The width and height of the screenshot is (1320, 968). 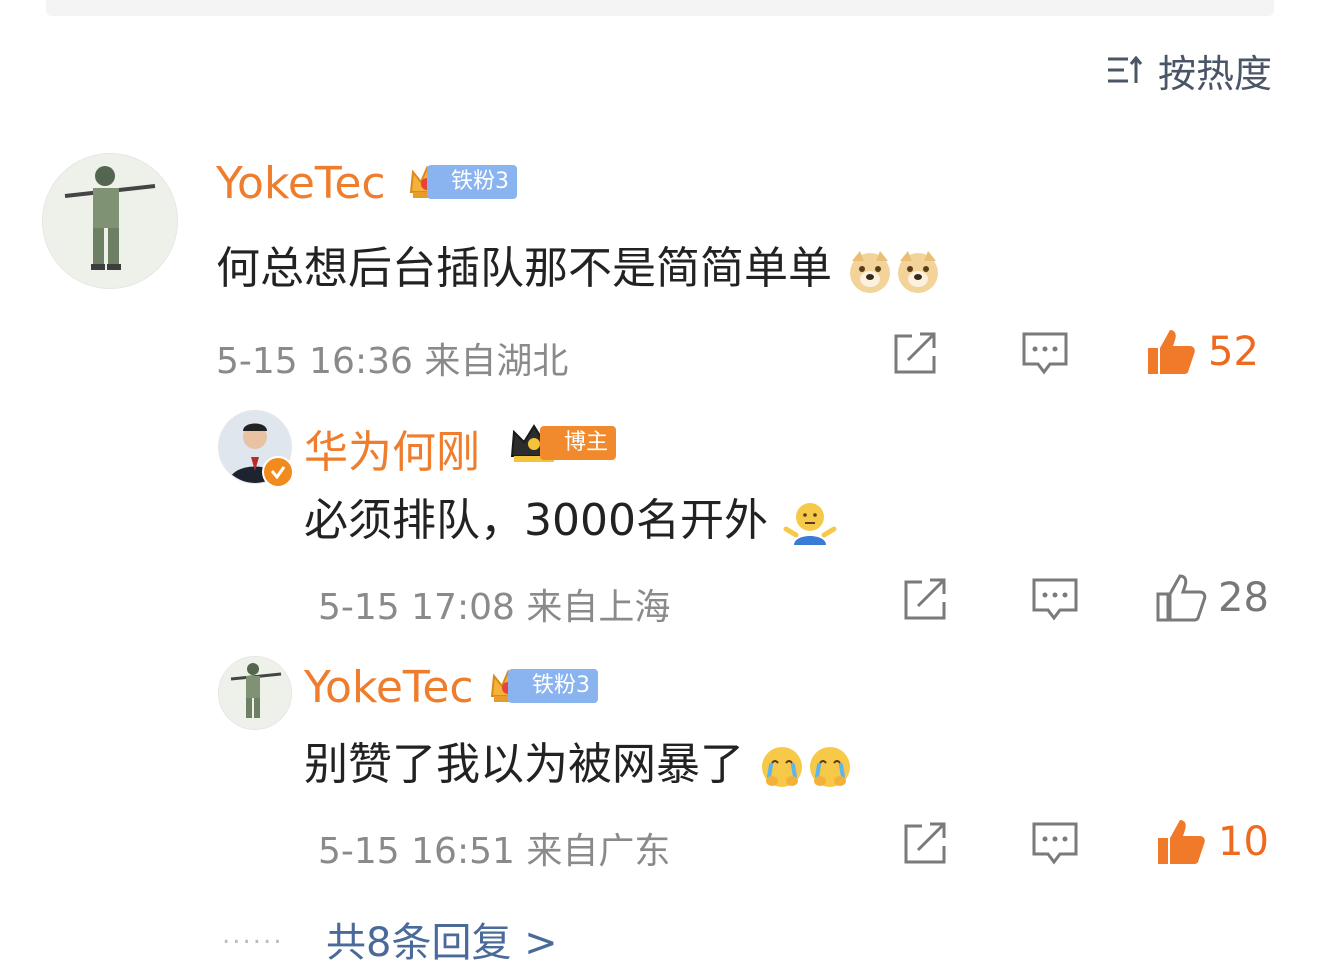 I want to click on verified-badge-icon, so click(x=278, y=472).